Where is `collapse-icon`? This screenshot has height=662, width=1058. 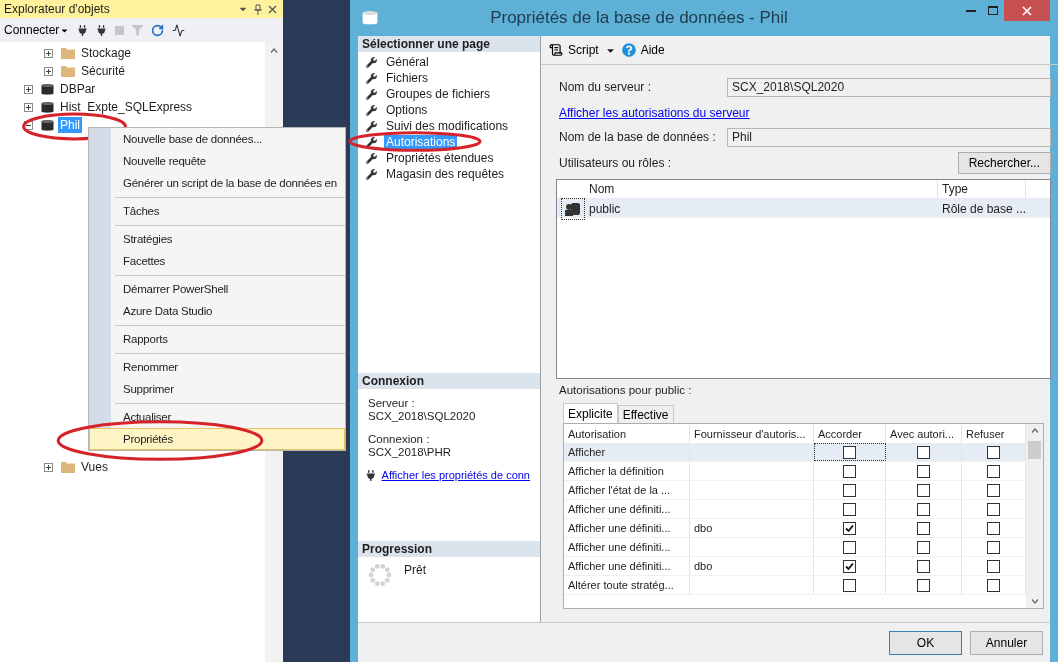
collapse-icon is located at coordinates (28, 125).